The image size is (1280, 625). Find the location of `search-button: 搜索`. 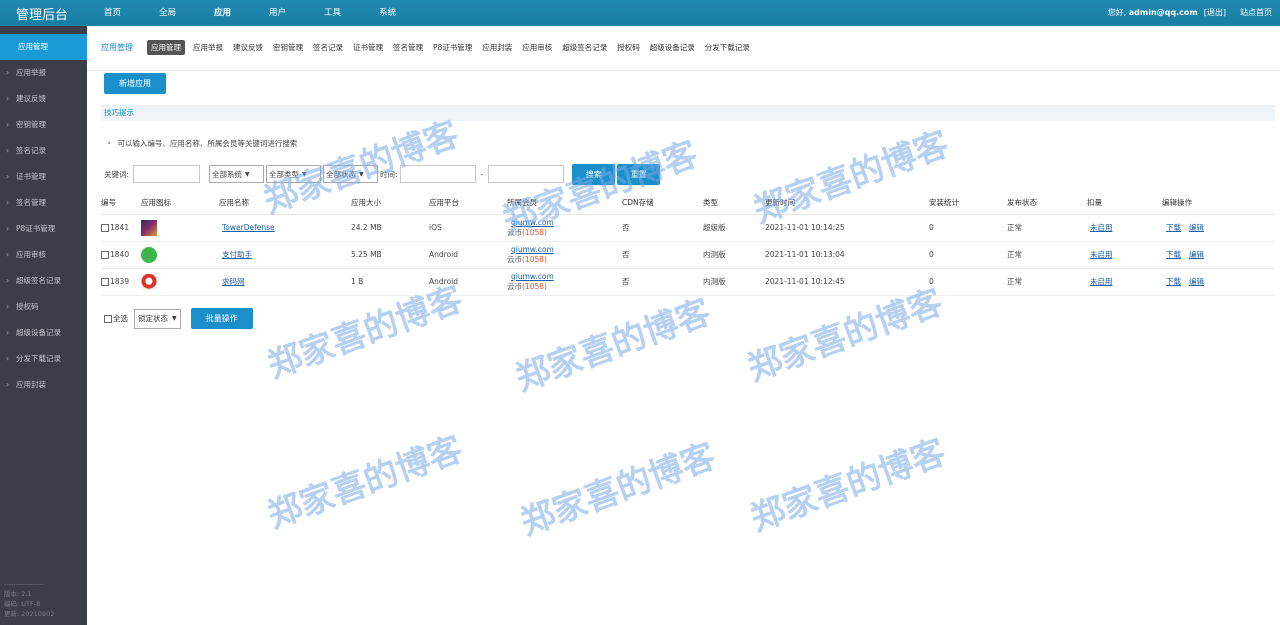

search-button: 搜索 is located at coordinates (594, 174).